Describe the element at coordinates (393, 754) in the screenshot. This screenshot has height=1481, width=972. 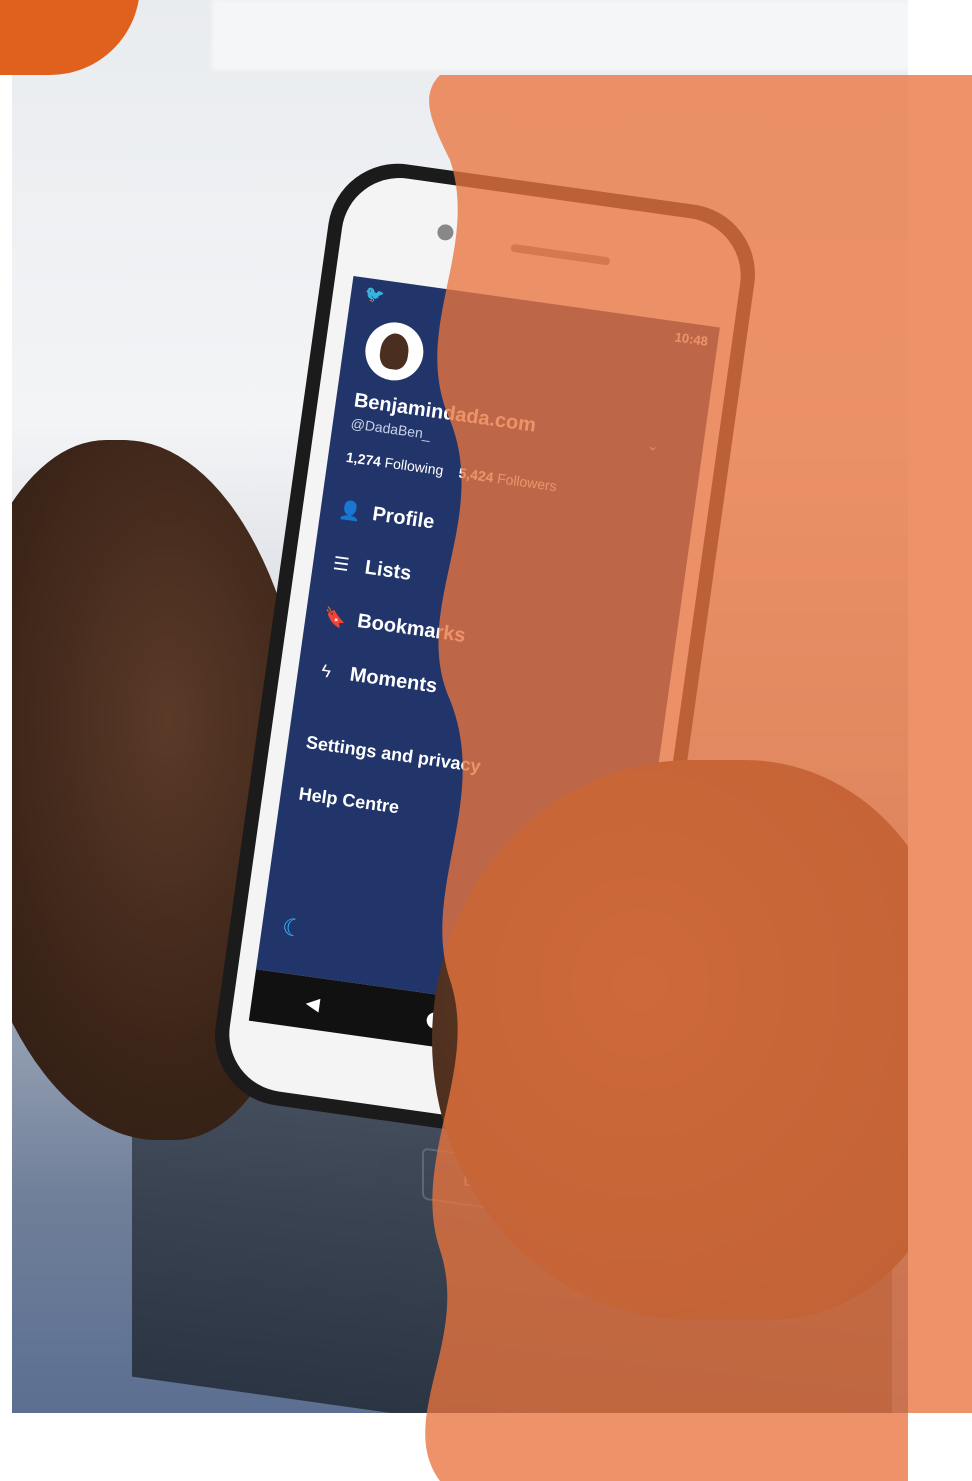
I see `menu-item-settings: Settings and privacy` at that location.